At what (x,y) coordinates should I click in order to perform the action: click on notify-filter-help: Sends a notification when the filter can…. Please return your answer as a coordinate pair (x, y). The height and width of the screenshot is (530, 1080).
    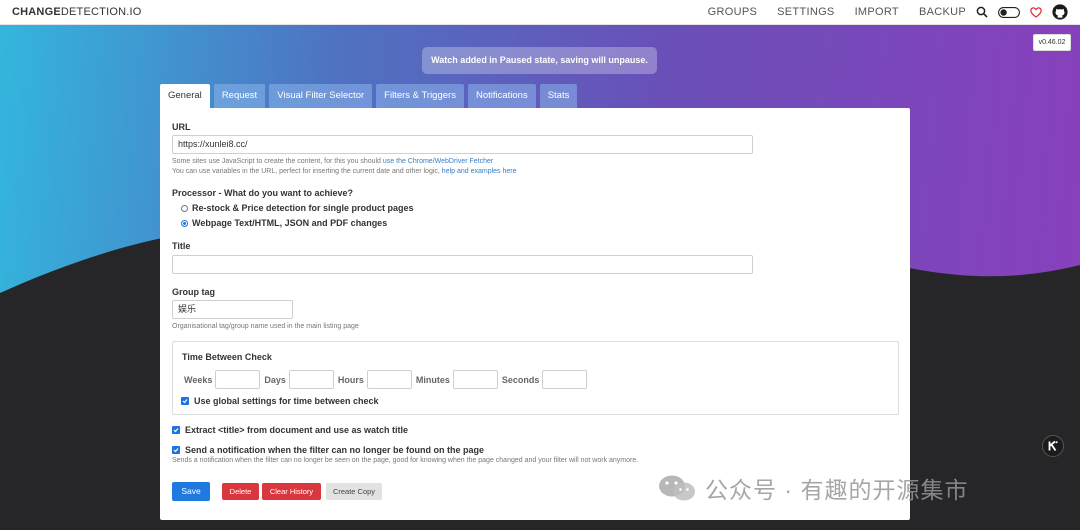
    Looking at the image, I should click on (405, 460).